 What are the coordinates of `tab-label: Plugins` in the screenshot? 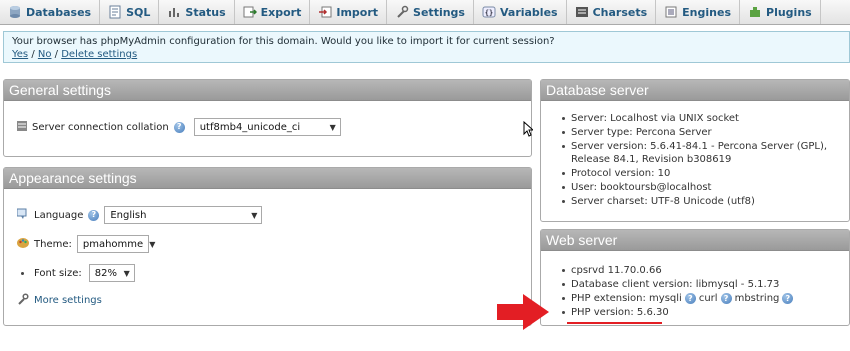 It's located at (789, 12).